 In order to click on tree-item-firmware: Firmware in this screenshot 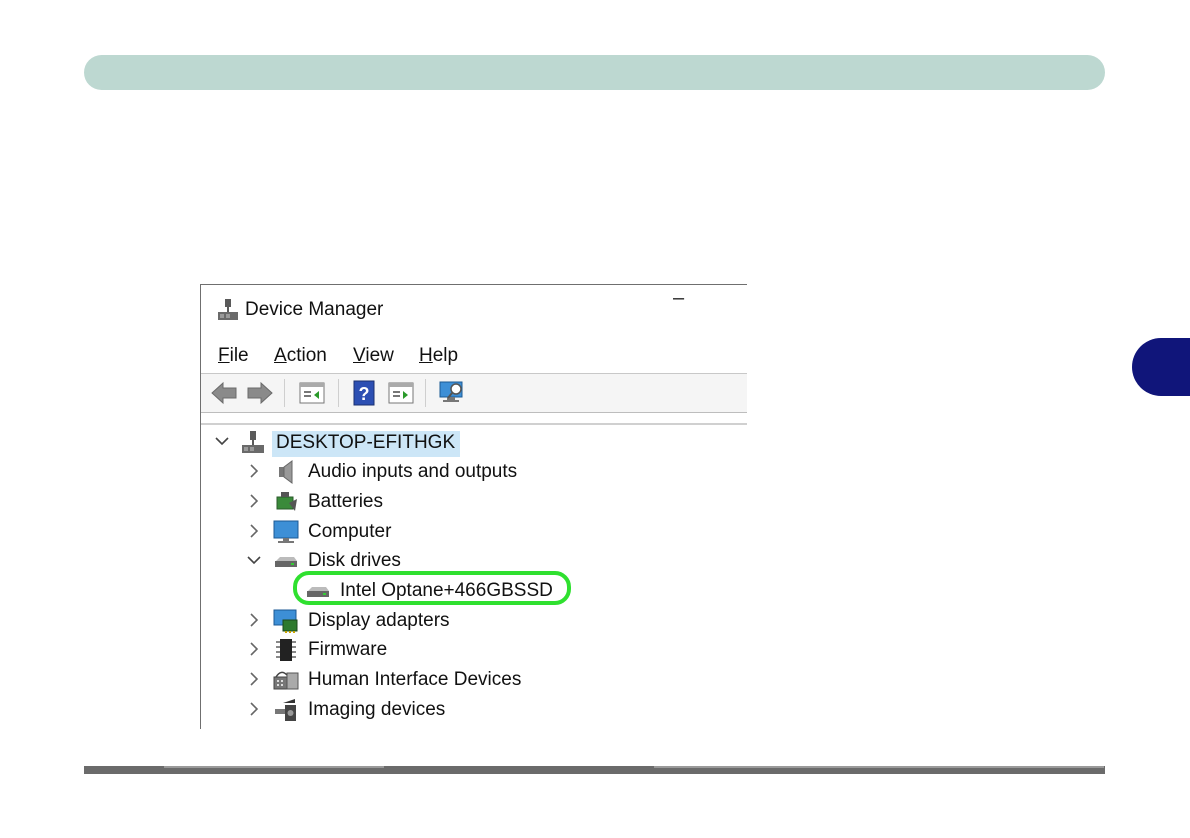, I will do `click(407, 651)`.